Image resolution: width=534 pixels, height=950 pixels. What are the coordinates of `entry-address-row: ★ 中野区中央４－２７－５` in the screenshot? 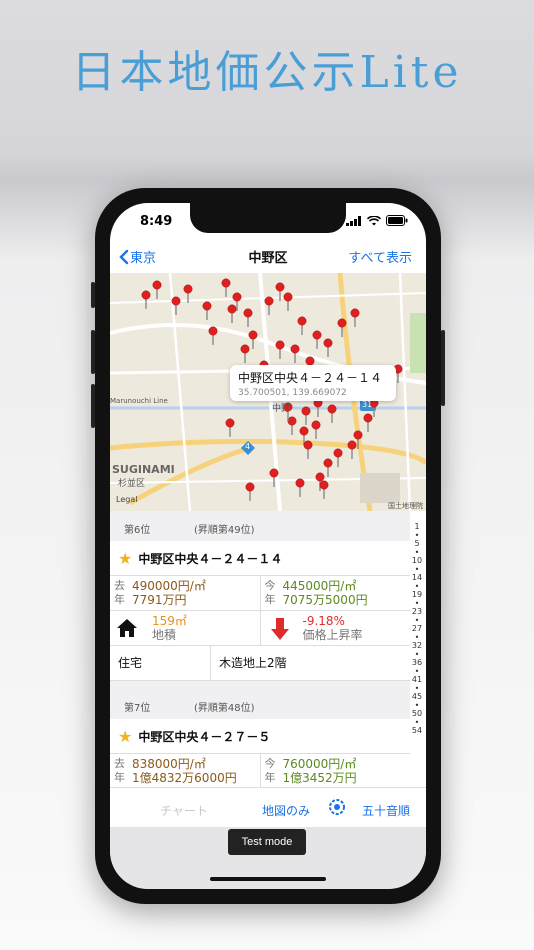 It's located at (260, 736).